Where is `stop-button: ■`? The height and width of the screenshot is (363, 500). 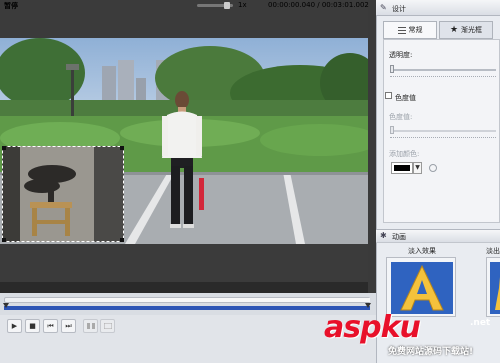
stop-button: ■ is located at coordinates (32, 326).